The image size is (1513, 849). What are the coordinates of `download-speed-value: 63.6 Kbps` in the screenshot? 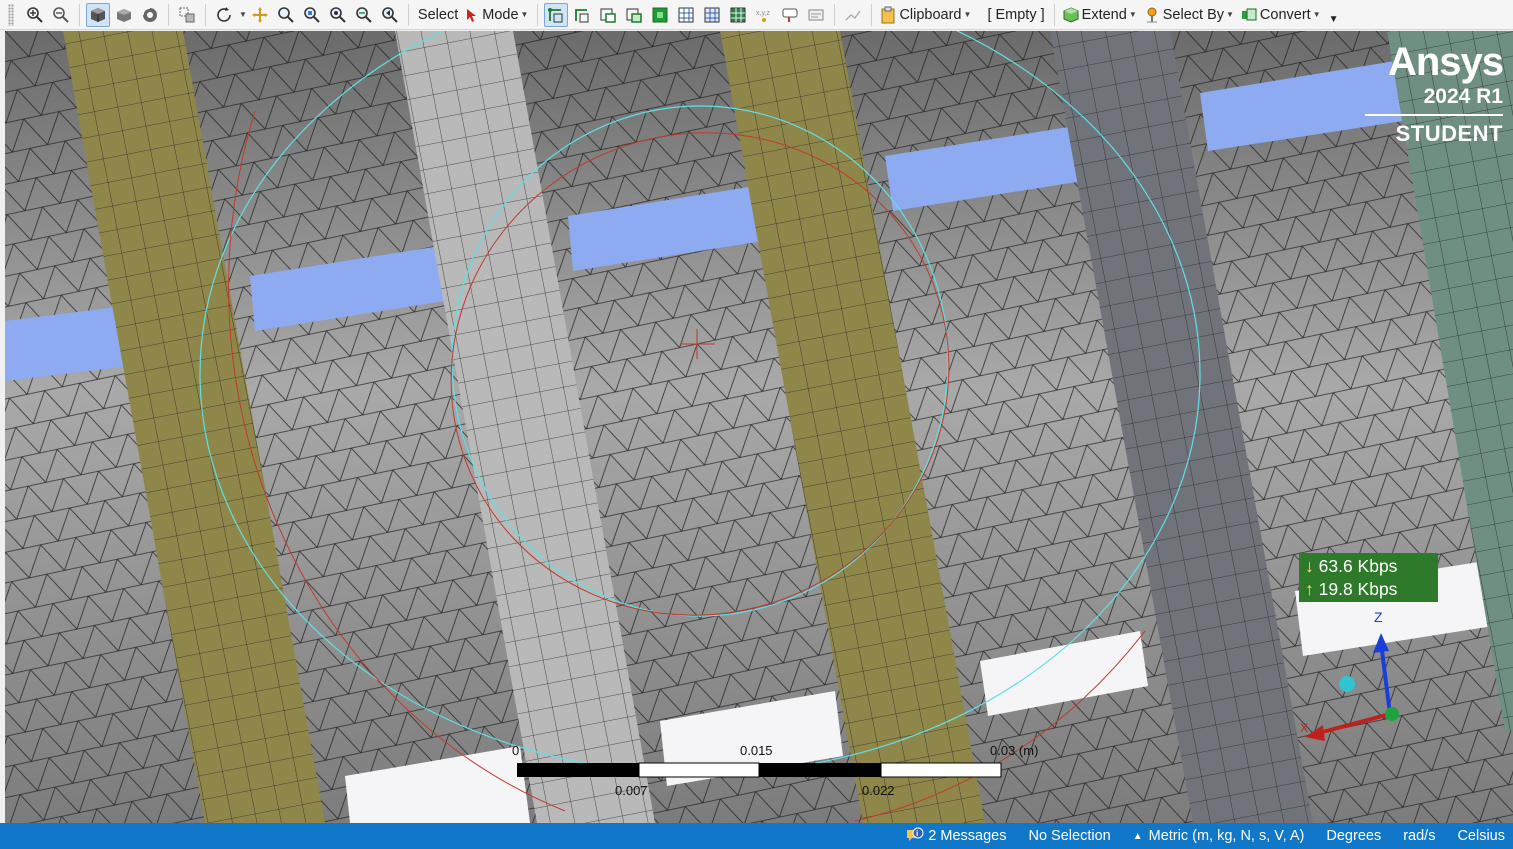 It's located at (1358, 566).